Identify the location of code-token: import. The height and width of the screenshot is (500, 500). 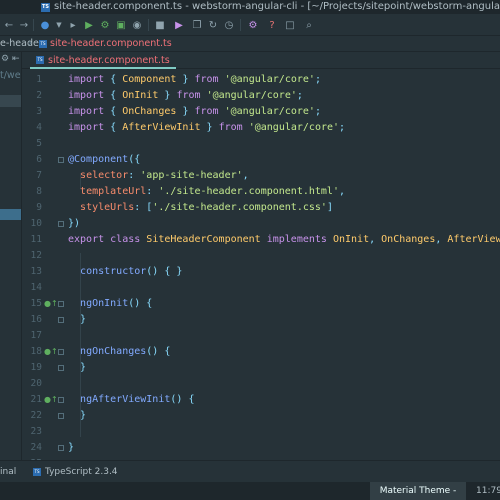
(86, 95).